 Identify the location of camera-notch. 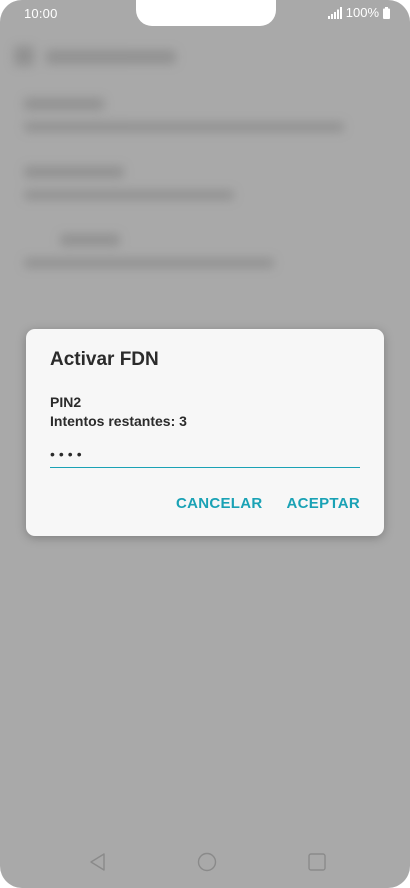
(206, 13).